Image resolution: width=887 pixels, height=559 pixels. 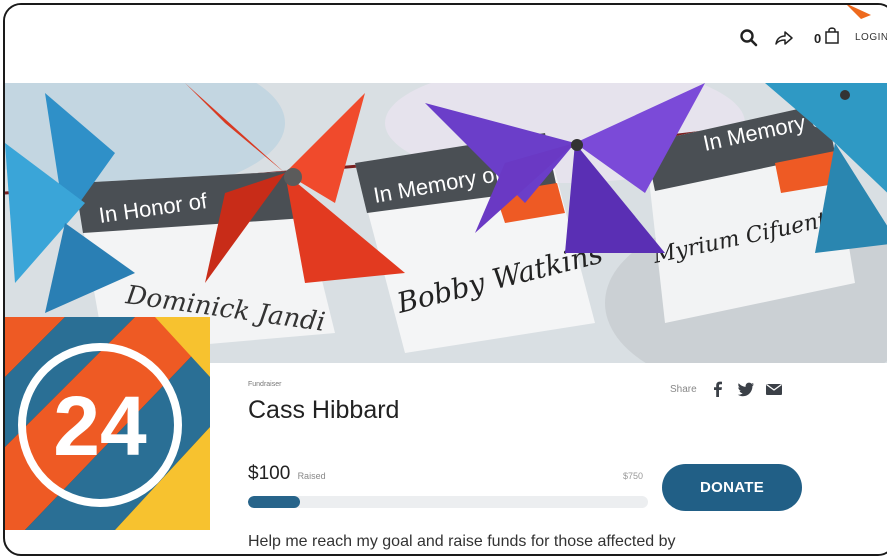 I want to click on share-arrow-icon, so click(x=784, y=38).